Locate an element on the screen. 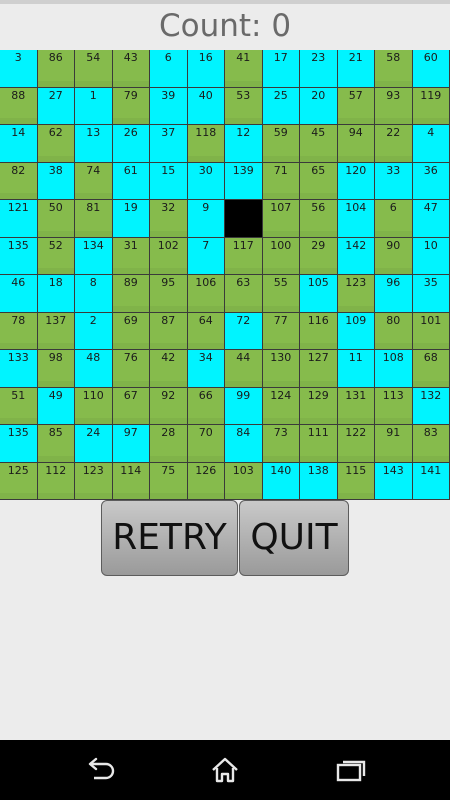 Image resolution: width=450 pixels, height=800 pixels. puzzle-tile: 36 is located at coordinates (431, 181).